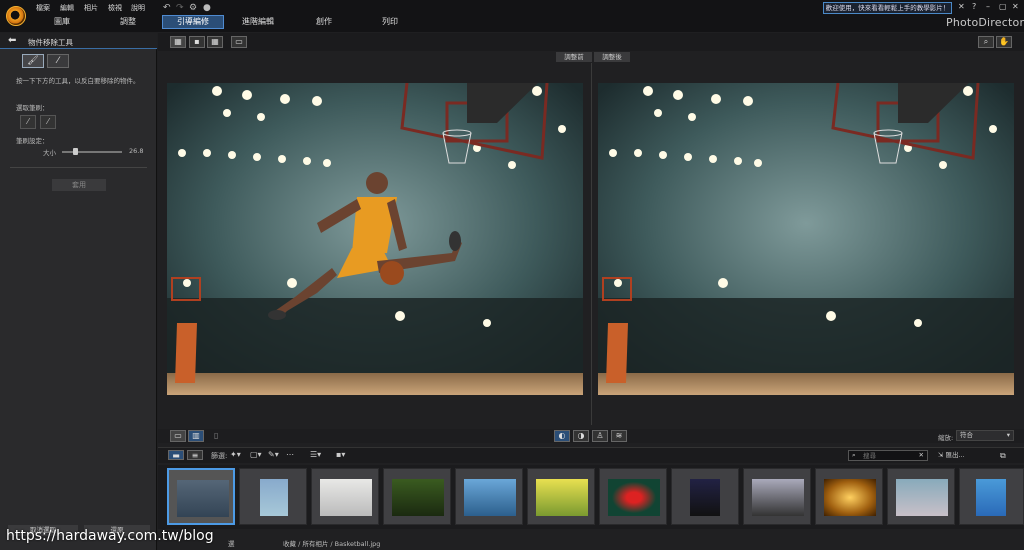 The width and height of the screenshot is (1024, 550). Describe the element at coordinates (216, 435) in the screenshot. I see `screen-mode-icon: ▯` at that location.